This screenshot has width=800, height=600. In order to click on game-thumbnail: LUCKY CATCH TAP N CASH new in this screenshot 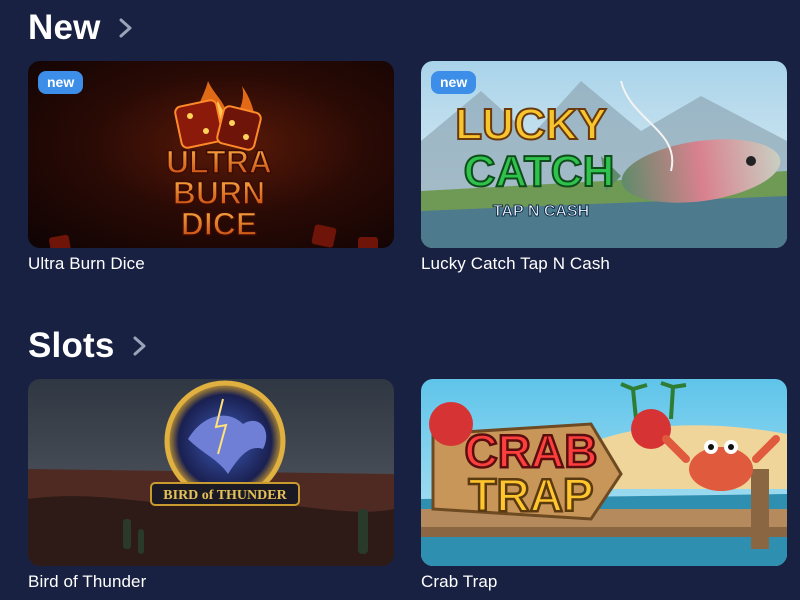, I will do `click(604, 154)`.